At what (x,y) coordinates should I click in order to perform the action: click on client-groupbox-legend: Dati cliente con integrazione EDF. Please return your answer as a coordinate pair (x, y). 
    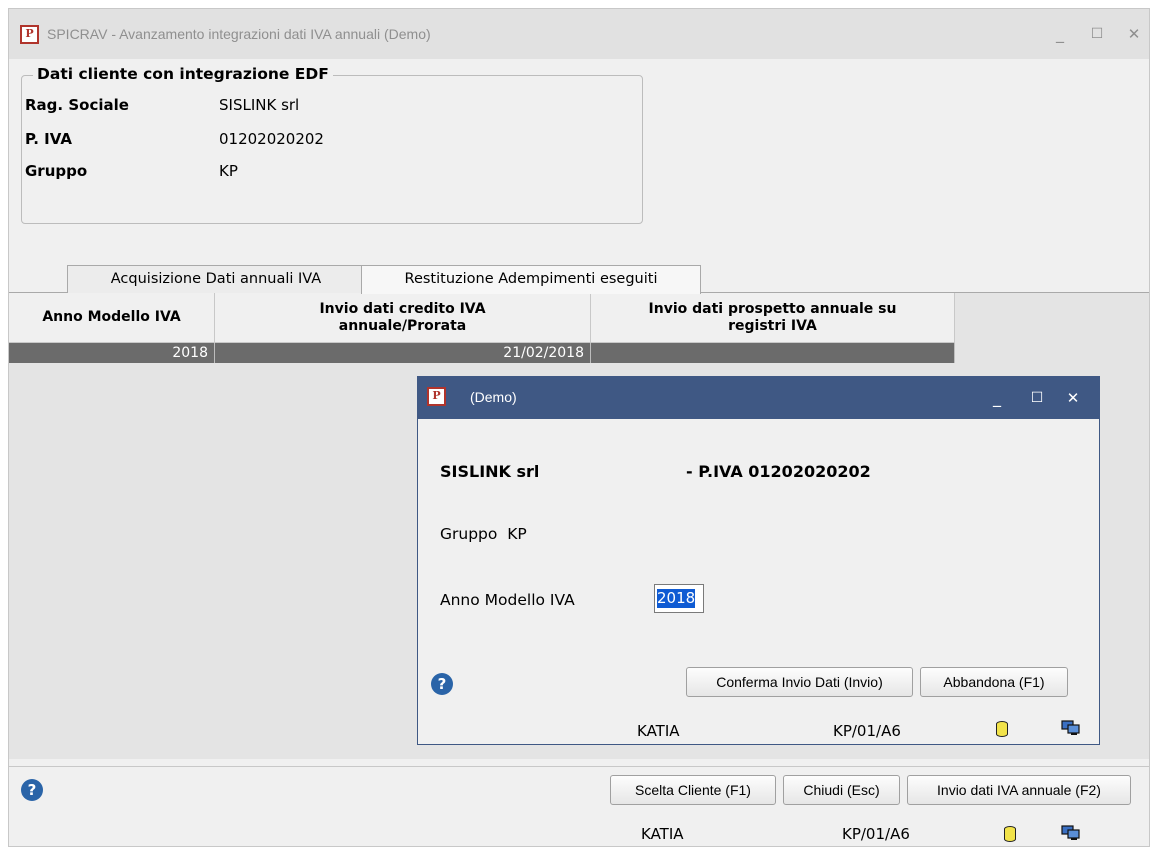
    Looking at the image, I should click on (183, 74).